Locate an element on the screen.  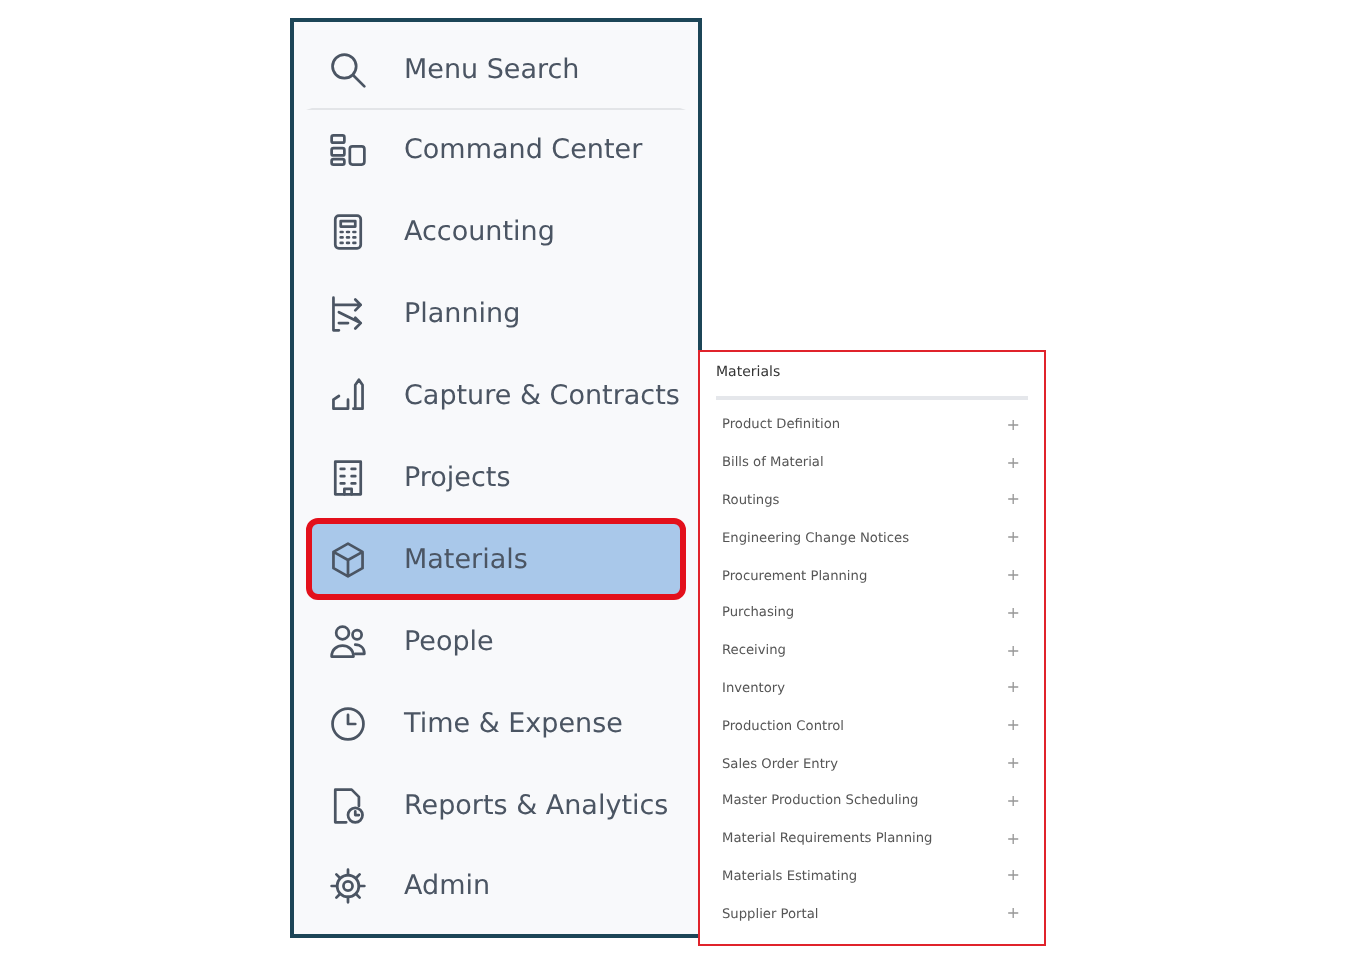
menu-item: Command Center is located at coordinates (496, 150).